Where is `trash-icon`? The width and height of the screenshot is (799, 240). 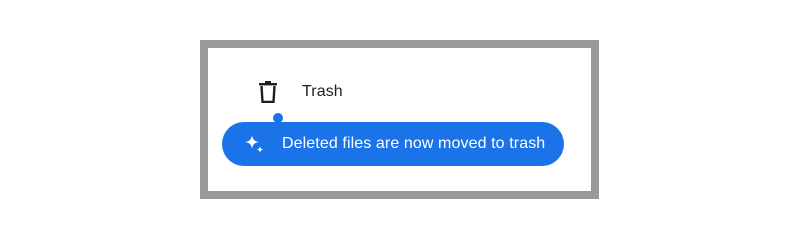
trash-icon is located at coordinates (268, 92).